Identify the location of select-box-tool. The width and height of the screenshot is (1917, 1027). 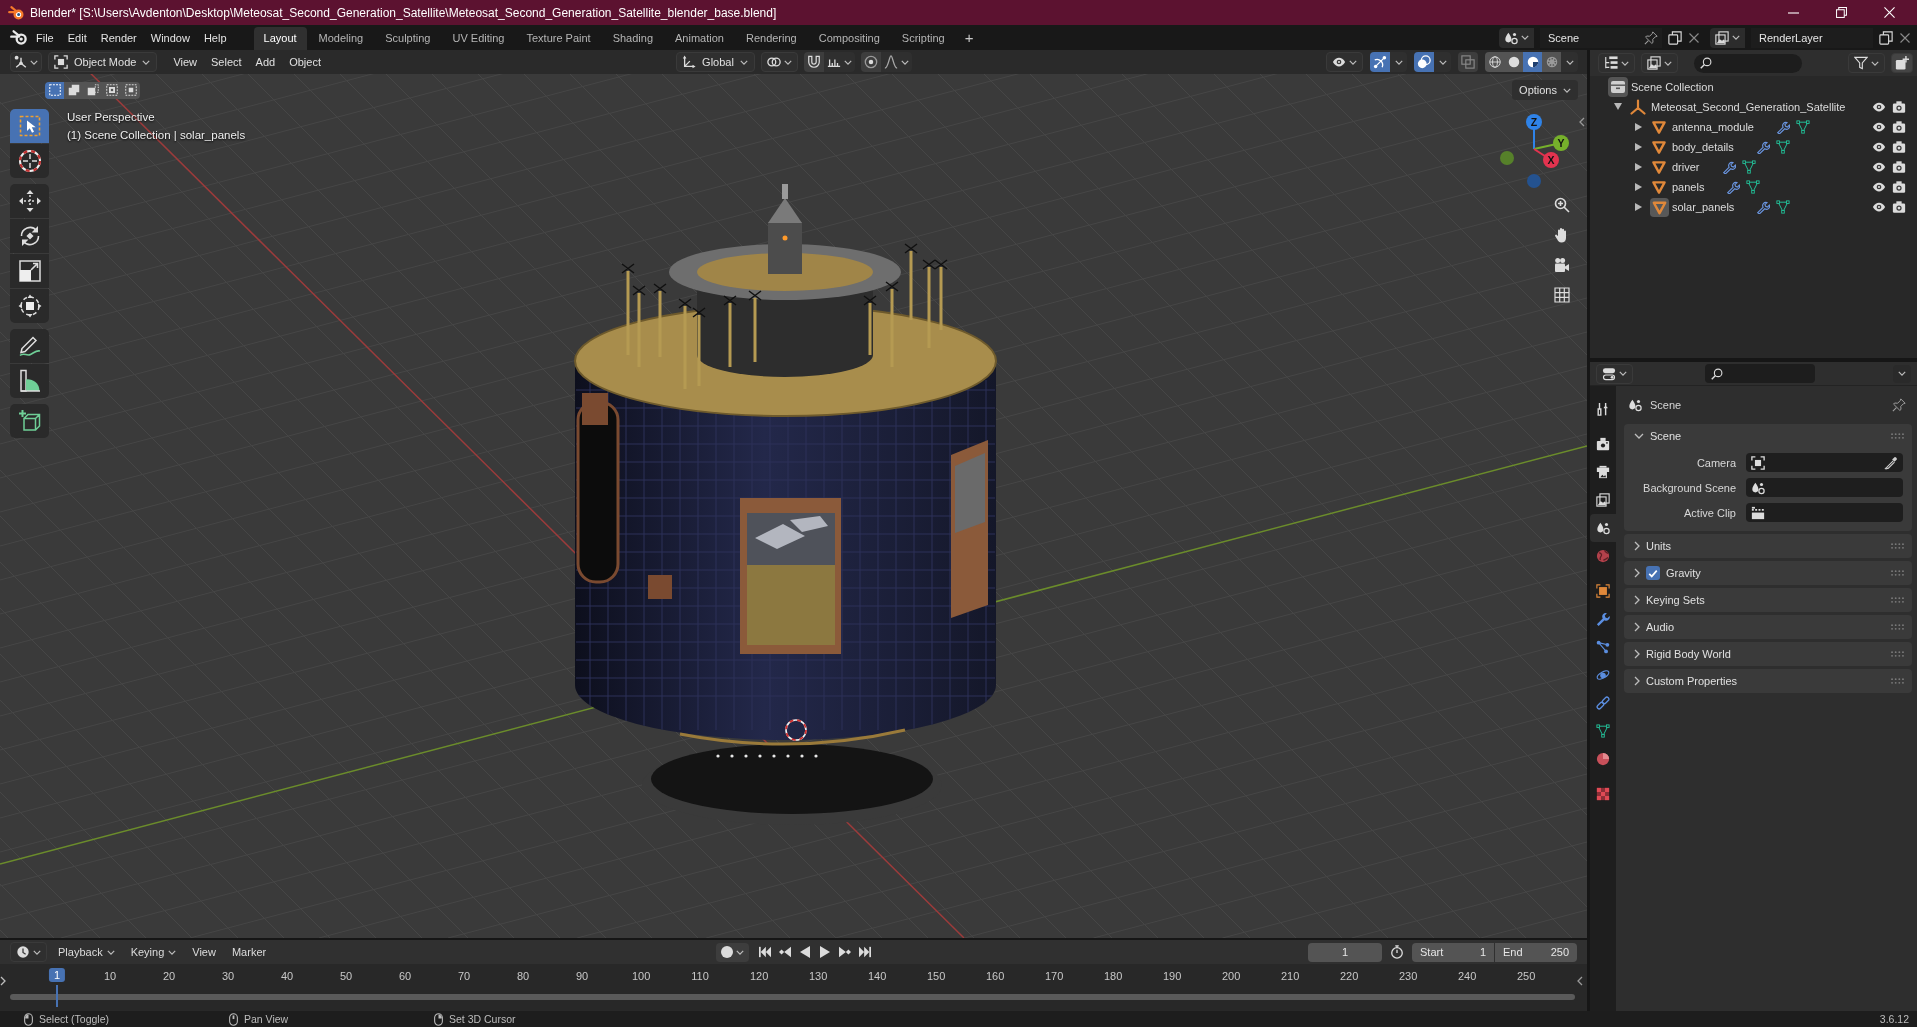
(29, 126).